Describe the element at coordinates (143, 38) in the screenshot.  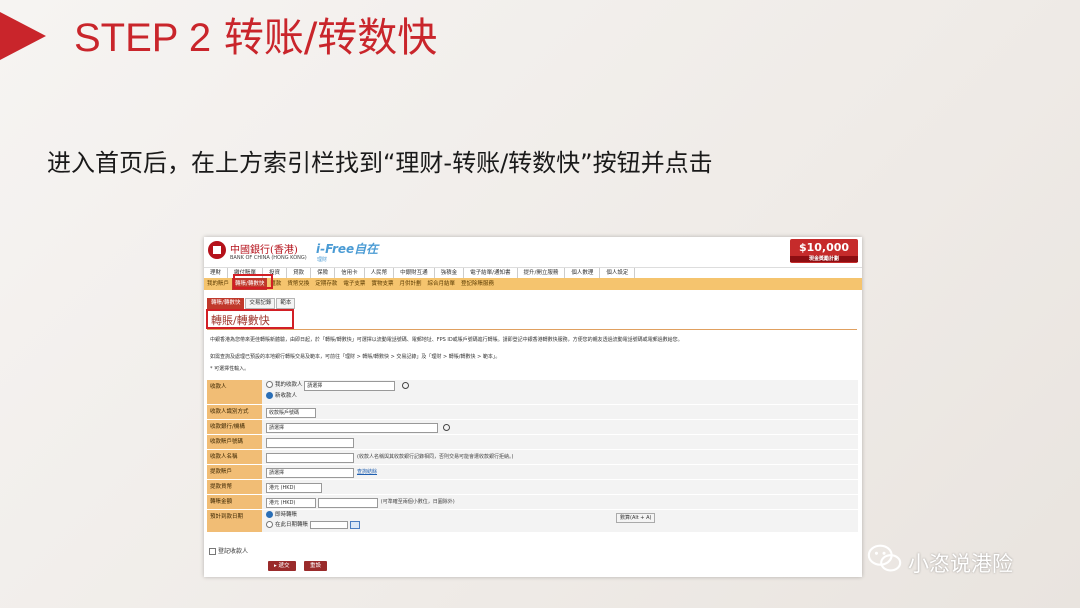
I see `step-label: STEP 2` at that location.